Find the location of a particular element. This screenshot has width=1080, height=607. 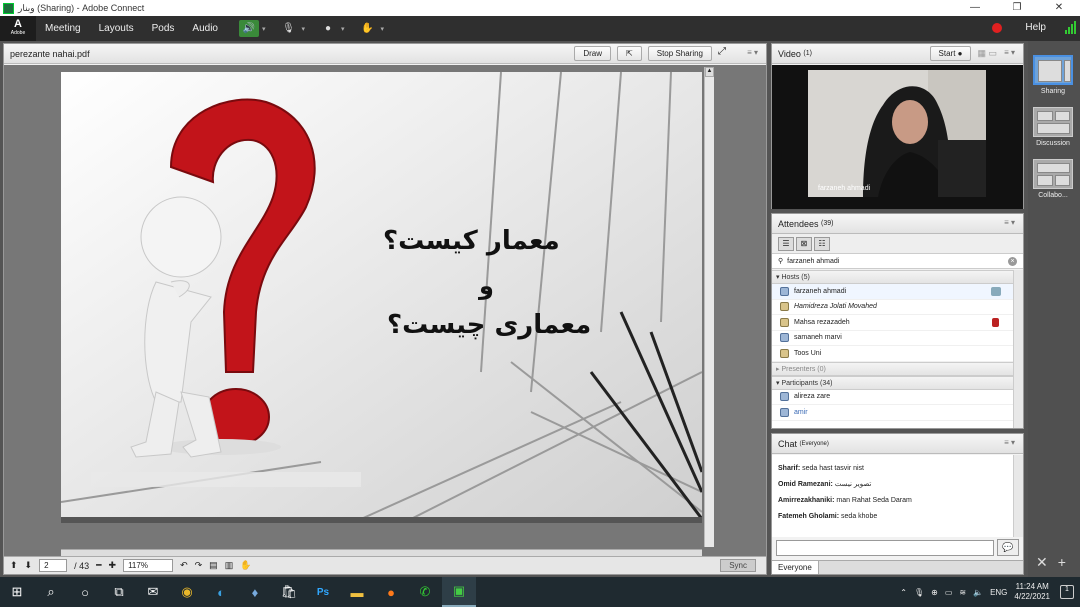

tray-network-icon: ⊕ is located at coordinates (934, 592).